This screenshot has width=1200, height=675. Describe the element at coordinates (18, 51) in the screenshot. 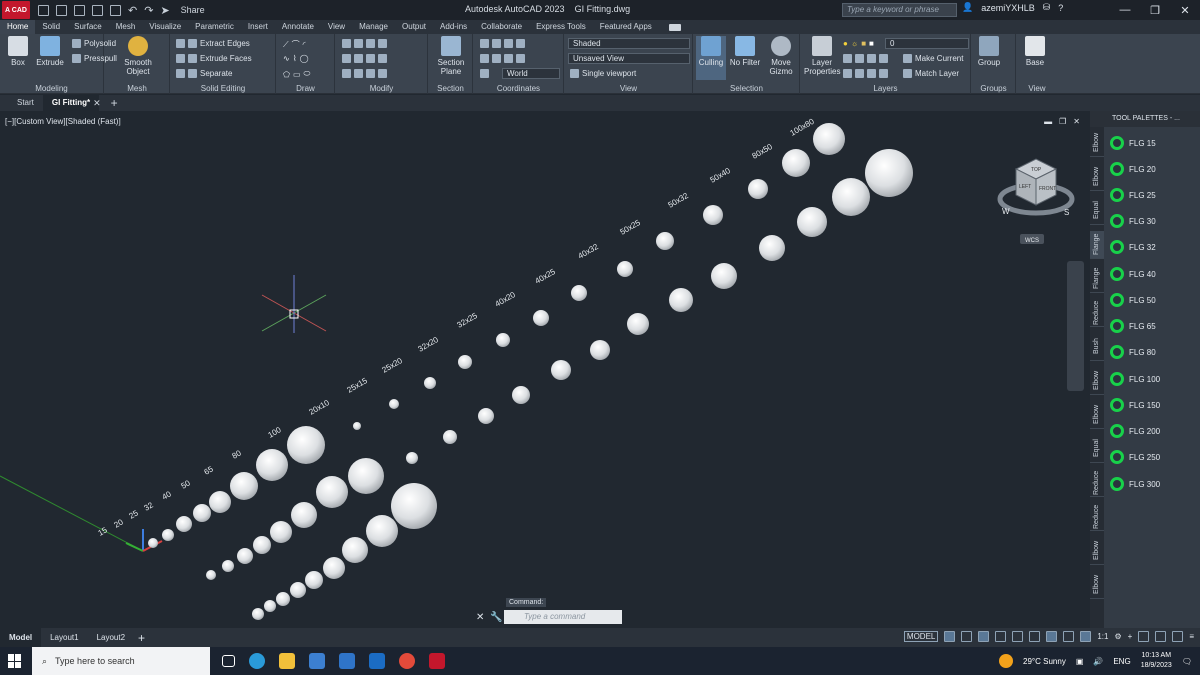

I see `box-button: Box` at that location.